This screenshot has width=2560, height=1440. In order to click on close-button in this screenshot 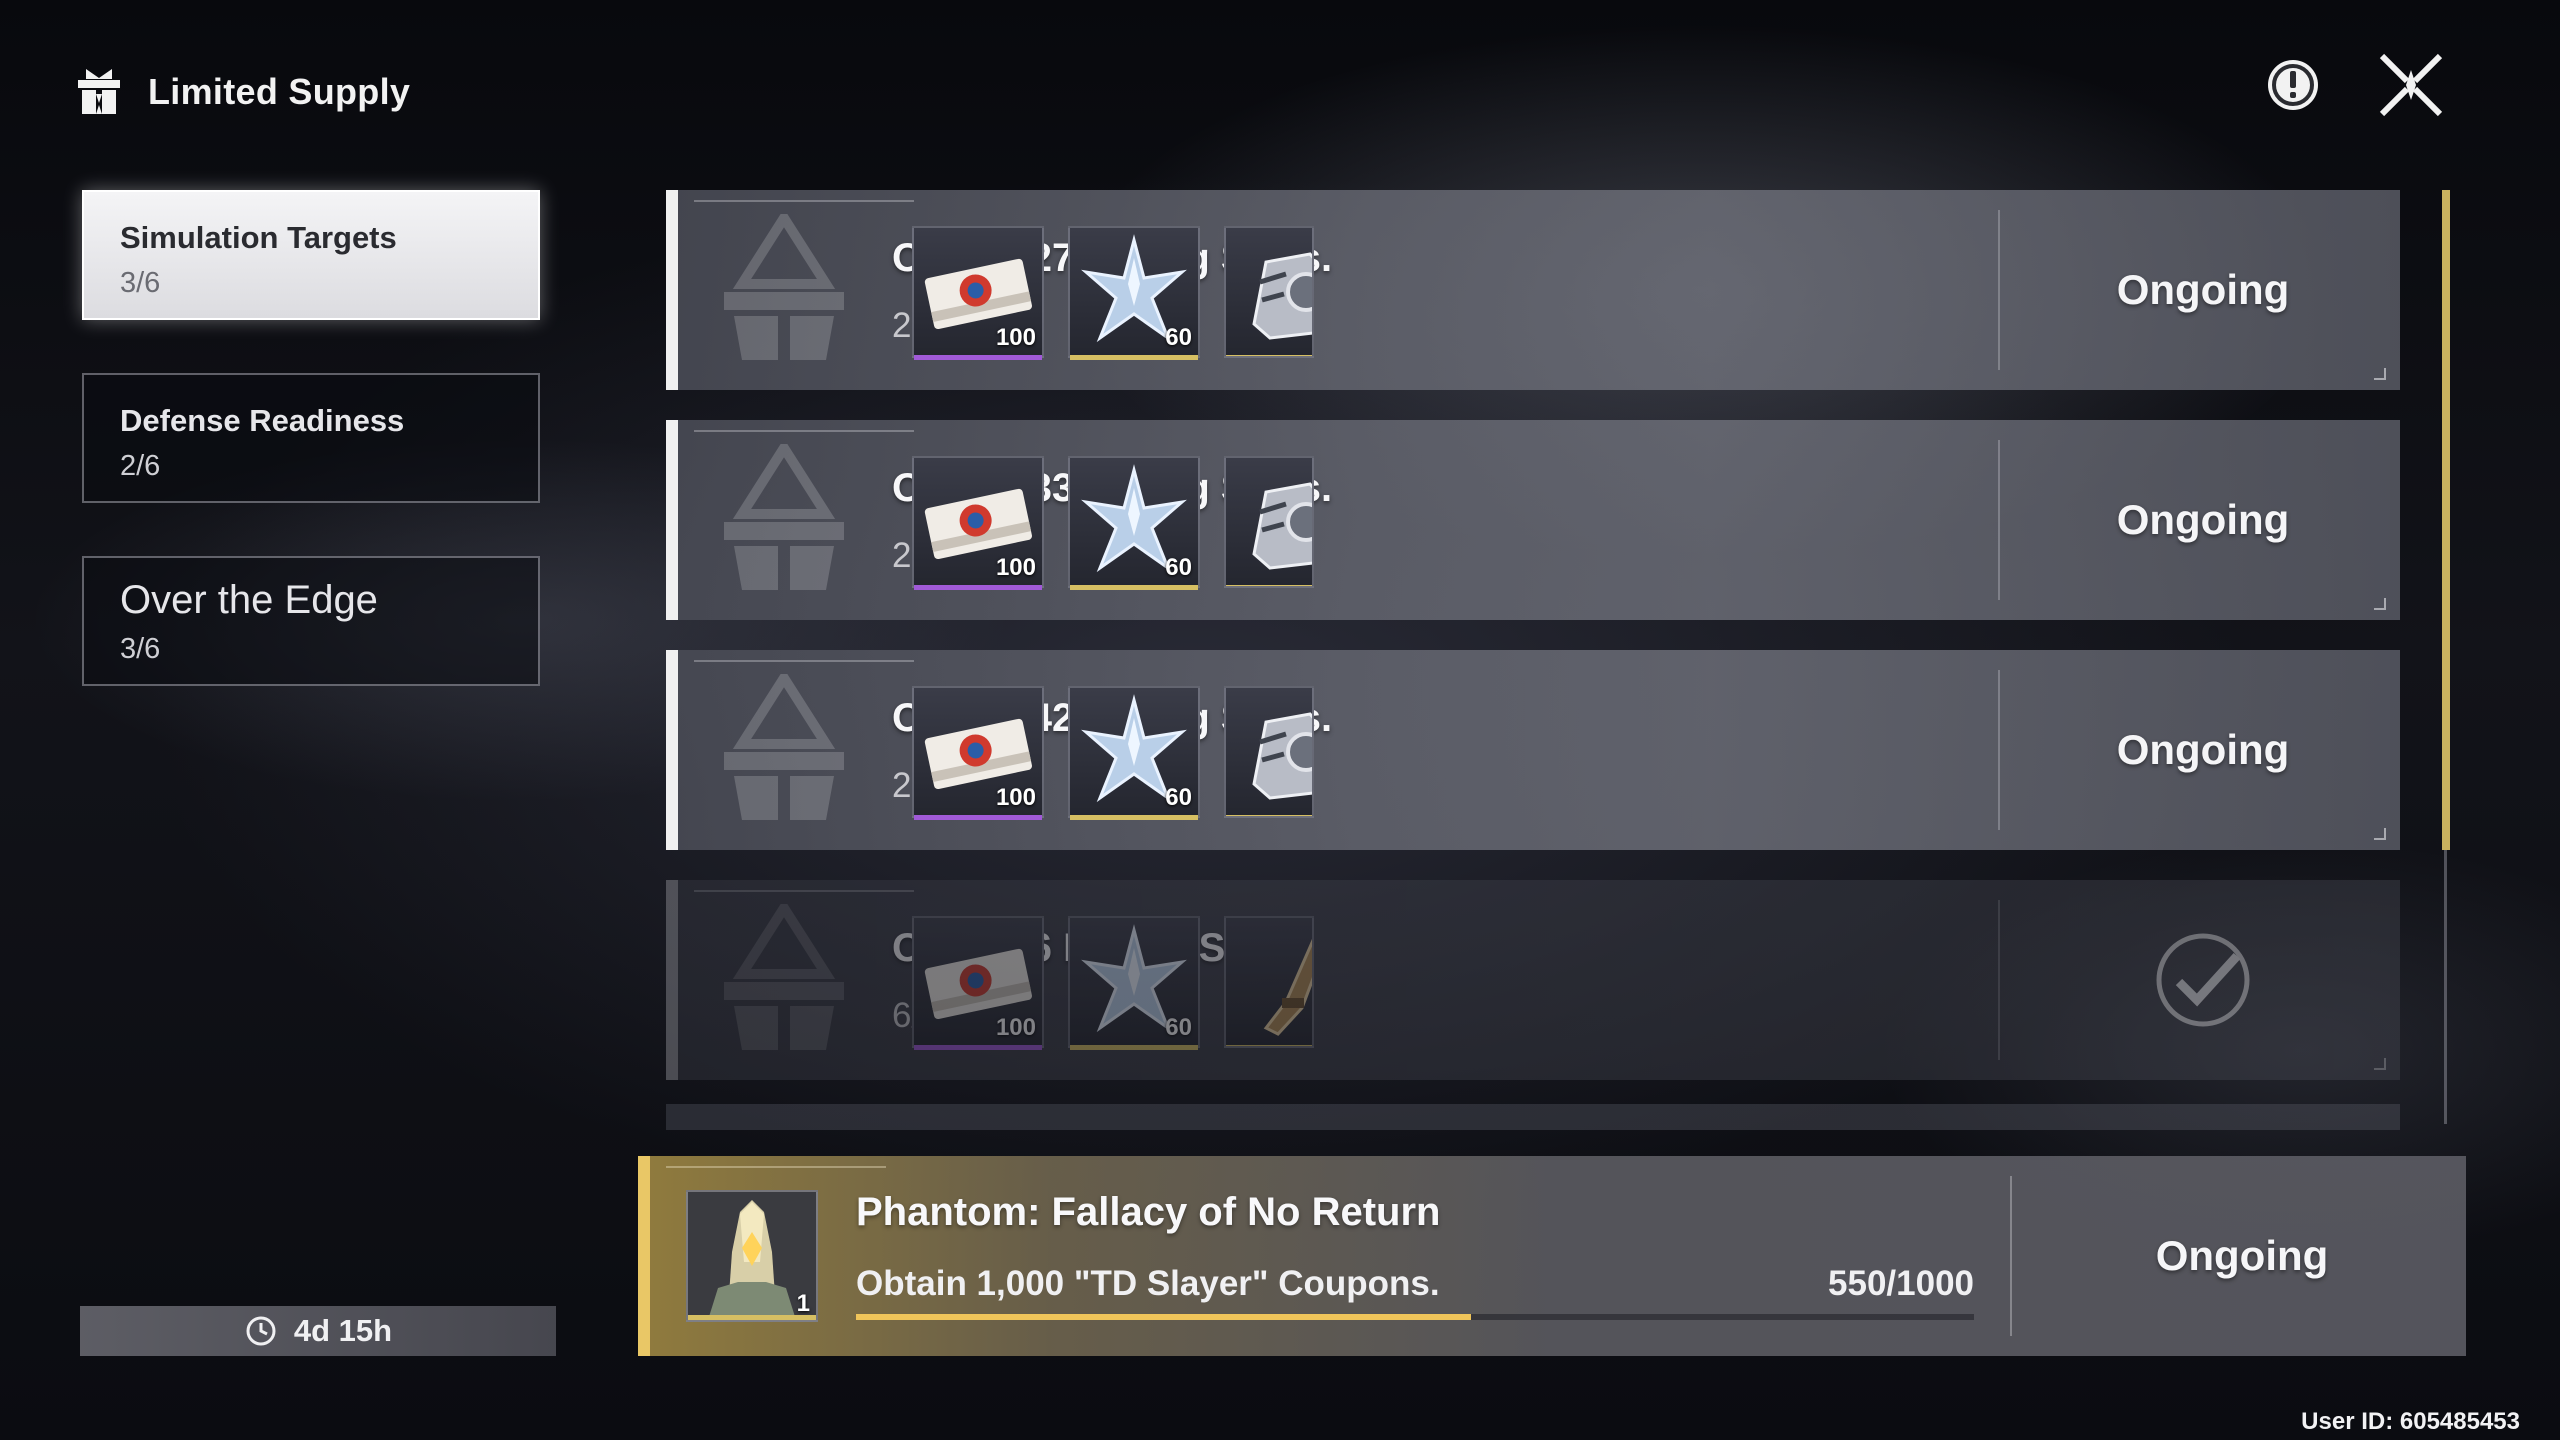, I will do `click(2411, 85)`.